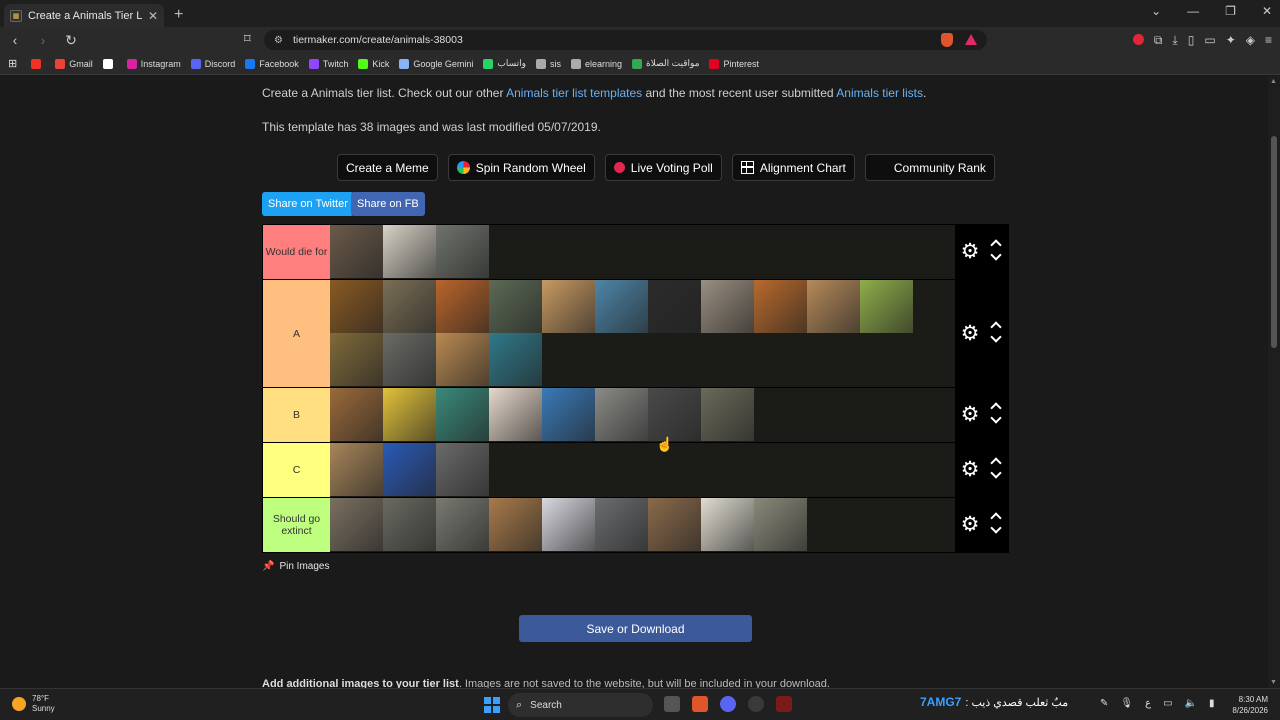  Describe the element at coordinates (296, 252) in the screenshot. I see `tier-label: Would die for` at that location.